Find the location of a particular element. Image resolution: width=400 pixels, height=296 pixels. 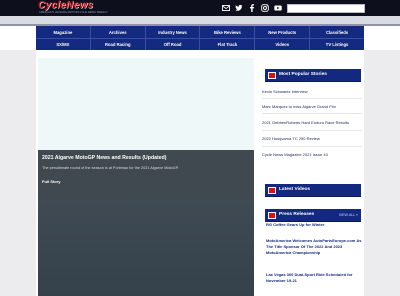

nav-item-bike-reviews: Bike Reviews is located at coordinates (228, 32).